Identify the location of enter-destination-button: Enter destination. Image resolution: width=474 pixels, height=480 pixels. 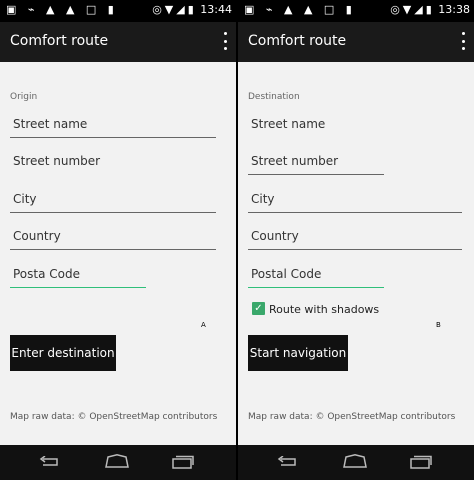
(63, 353).